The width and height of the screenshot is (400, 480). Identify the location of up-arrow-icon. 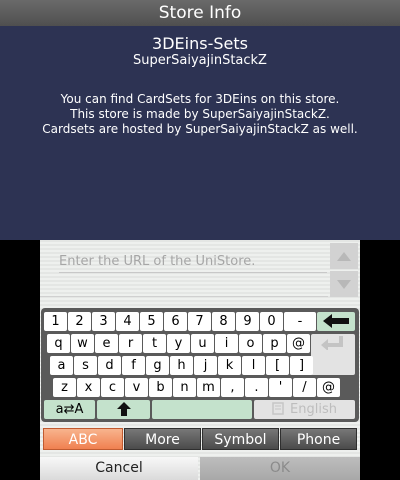
(123, 409).